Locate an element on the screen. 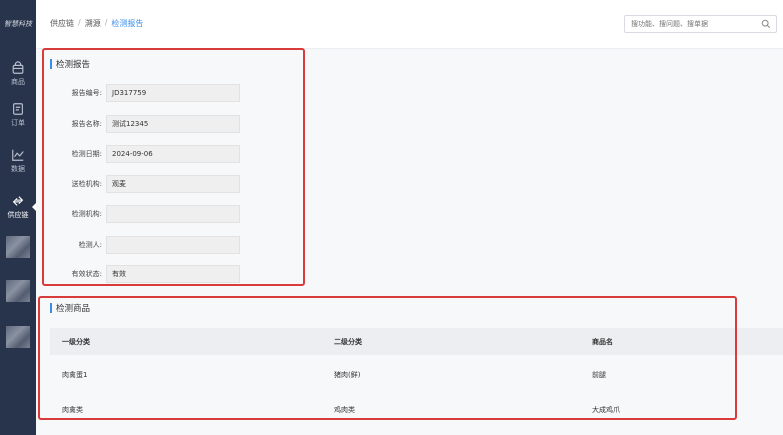 This screenshot has height=435, width=783. document-icon is located at coordinates (18, 109).